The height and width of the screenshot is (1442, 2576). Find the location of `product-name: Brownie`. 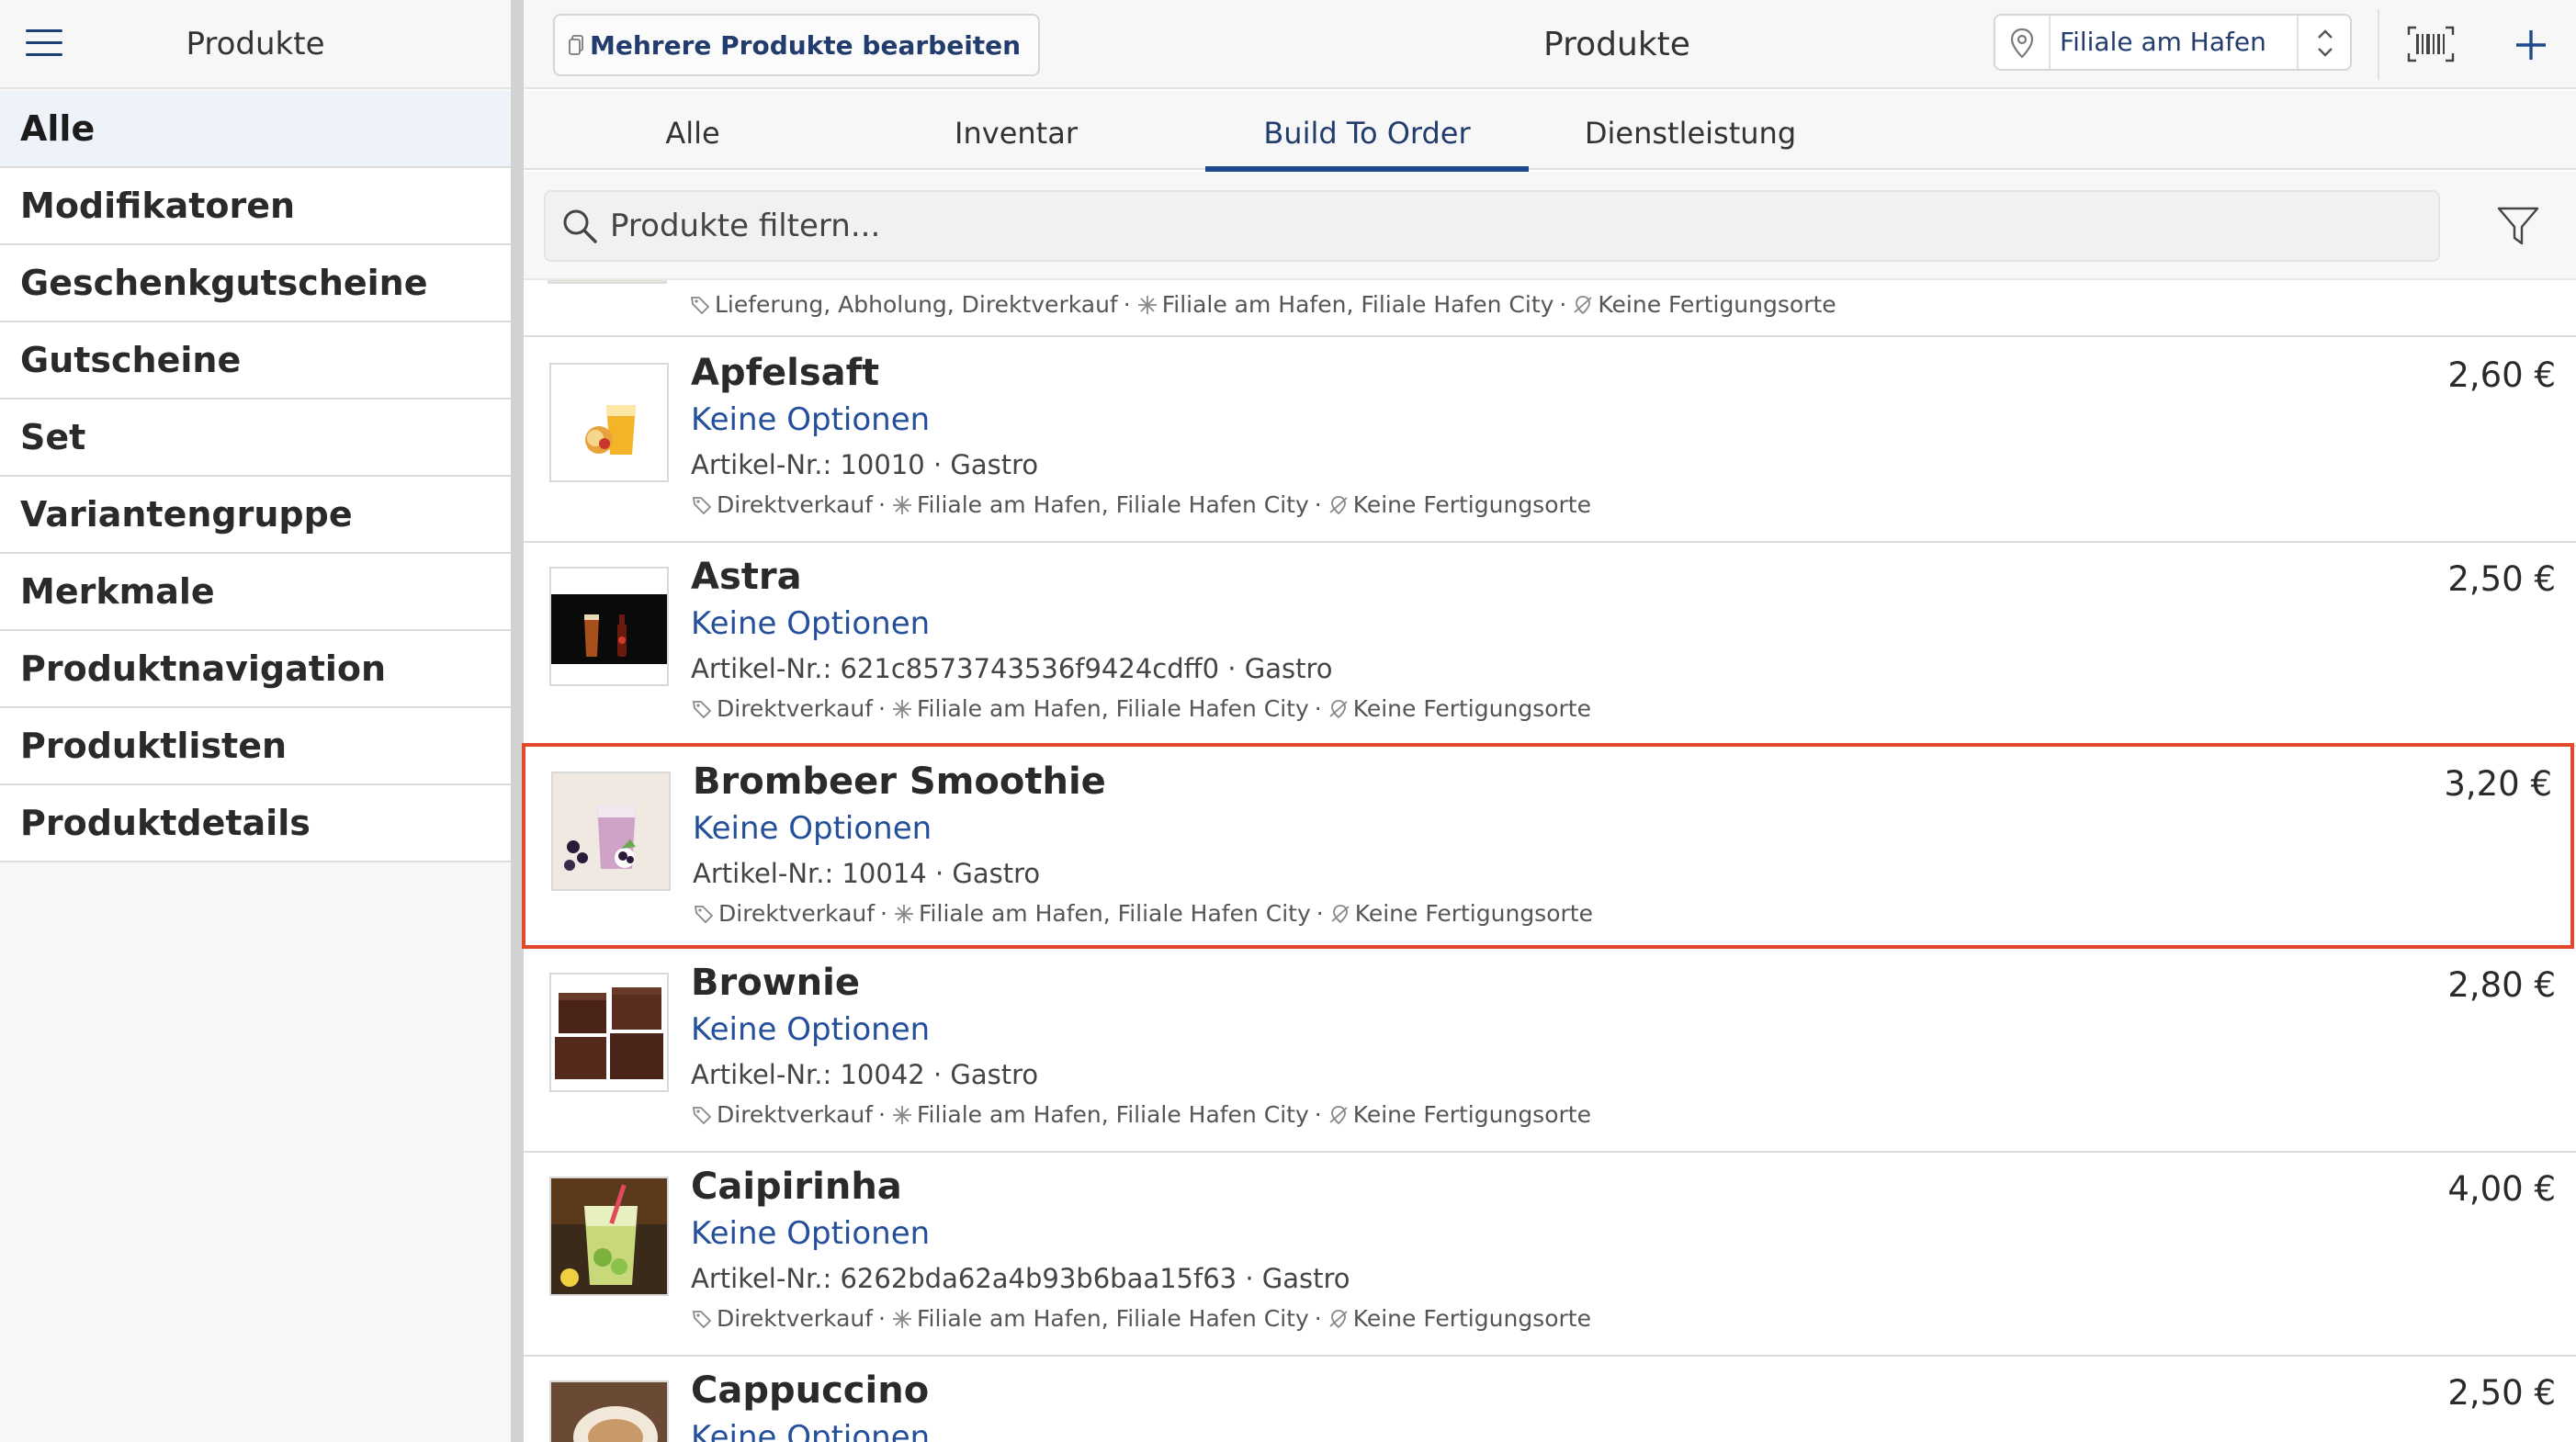

product-name: Brownie is located at coordinates (775, 983).